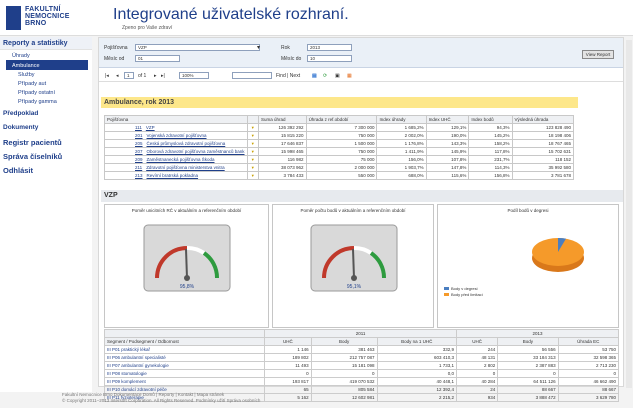 This screenshot has height=408, width=633. Describe the element at coordinates (288, 381) in the screenshot. I see `table-cell: 193 817` at that location.